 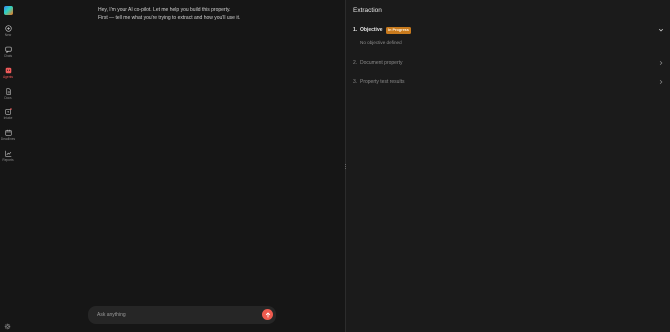 What do you see at coordinates (8, 77) in the screenshot?
I see `sidebar-item-label: Agents` at bounding box center [8, 77].